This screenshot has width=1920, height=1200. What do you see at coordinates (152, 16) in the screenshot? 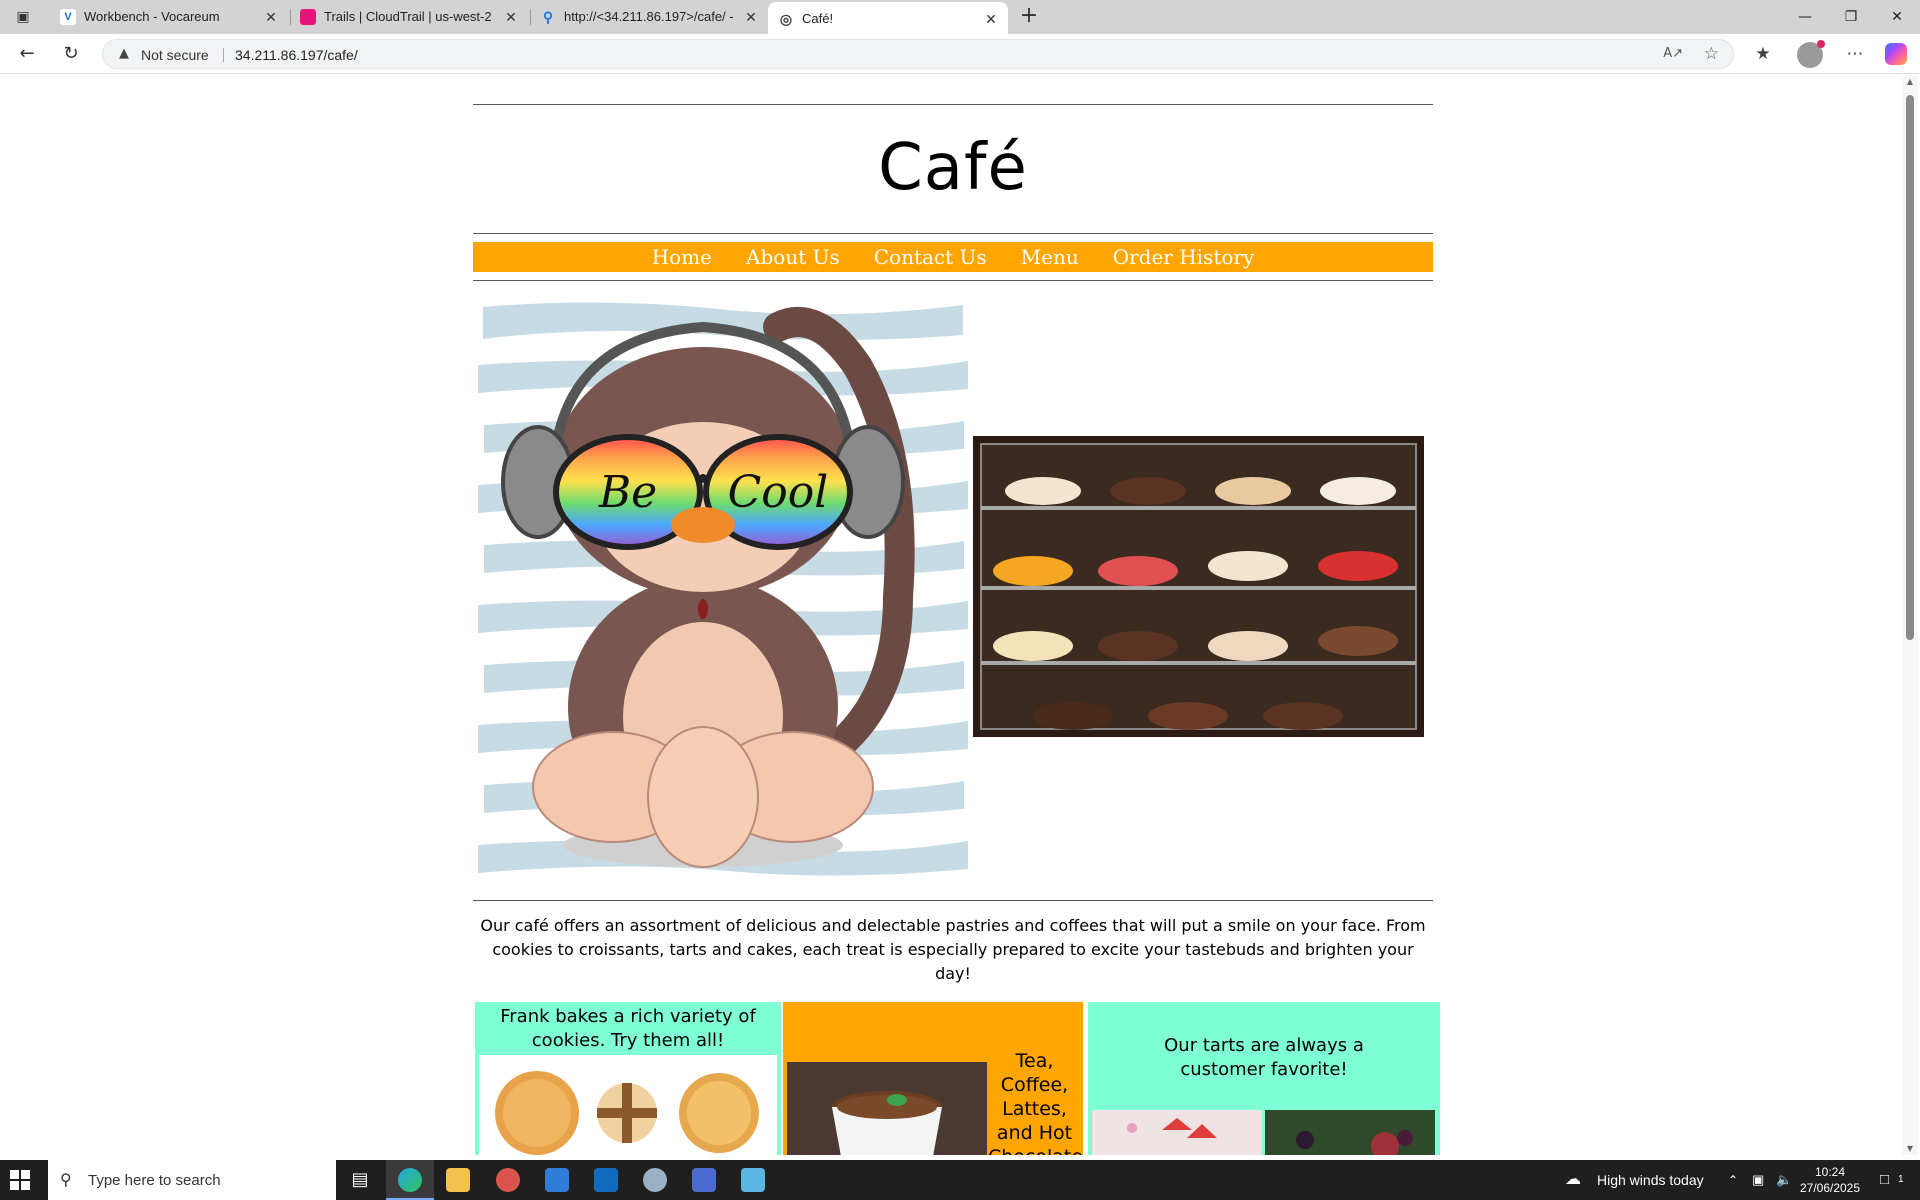
I see `tab-title: Workbench - Vocareum` at bounding box center [152, 16].